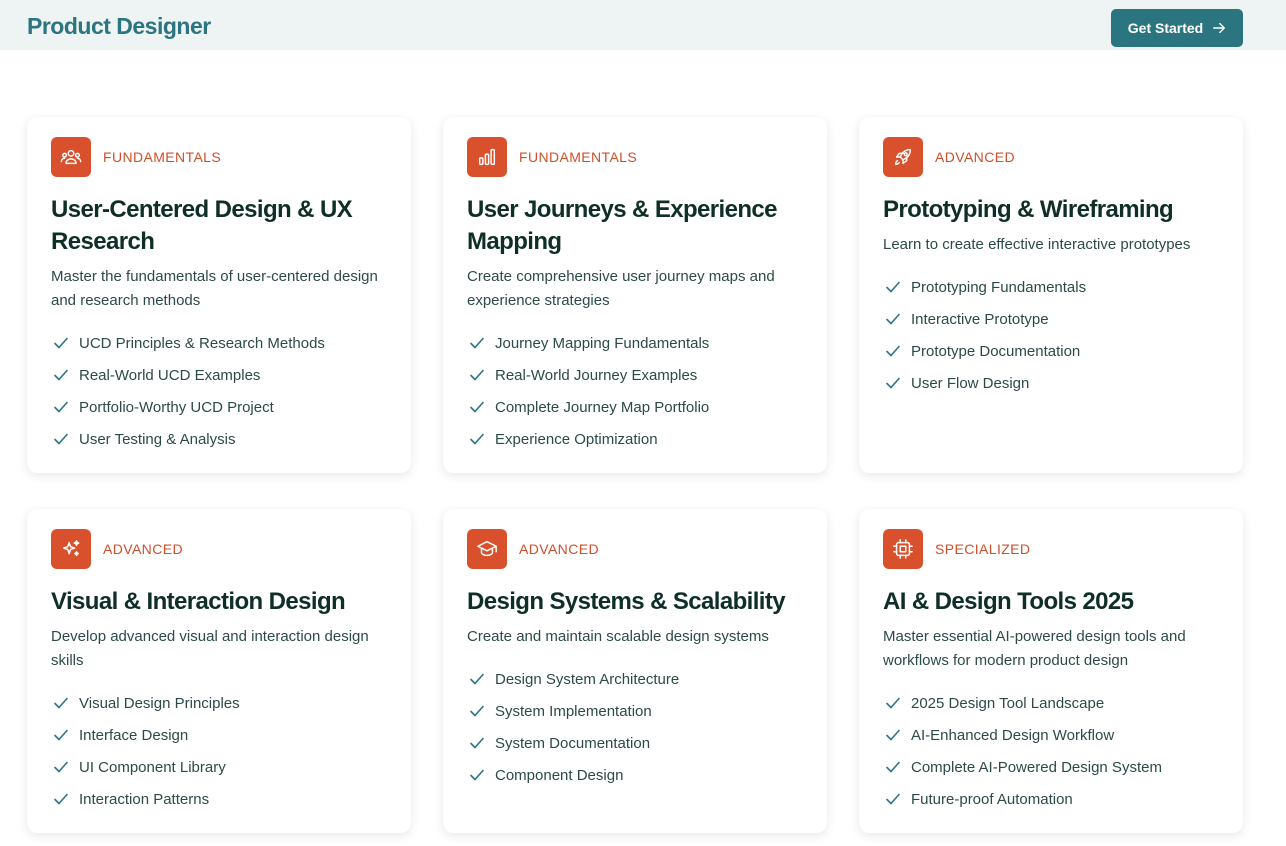 The width and height of the screenshot is (1286, 846). Describe the element at coordinates (626, 601) in the screenshot. I see `card-title: Design Systems & Scalability` at that location.